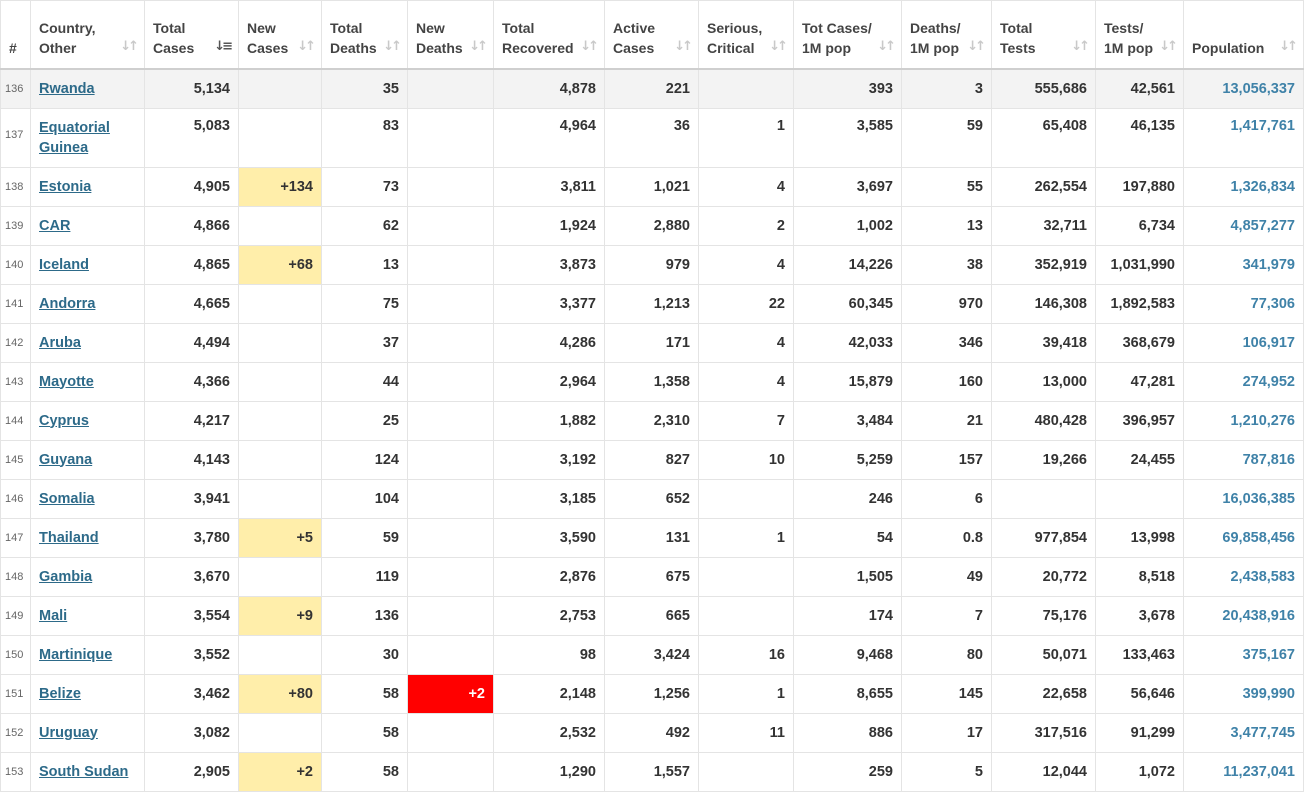  Describe the element at coordinates (65, 577) in the screenshot. I see `country-link: Gambia` at that location.